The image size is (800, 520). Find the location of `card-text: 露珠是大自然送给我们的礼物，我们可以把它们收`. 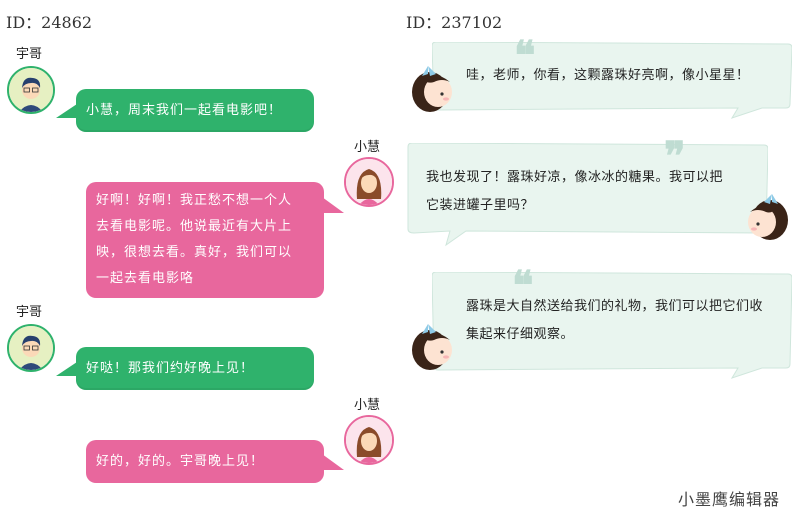

card-text: 露珠是大自然送给我们的礼物，我们可以把它们收 is located at coordinates (615, 306).